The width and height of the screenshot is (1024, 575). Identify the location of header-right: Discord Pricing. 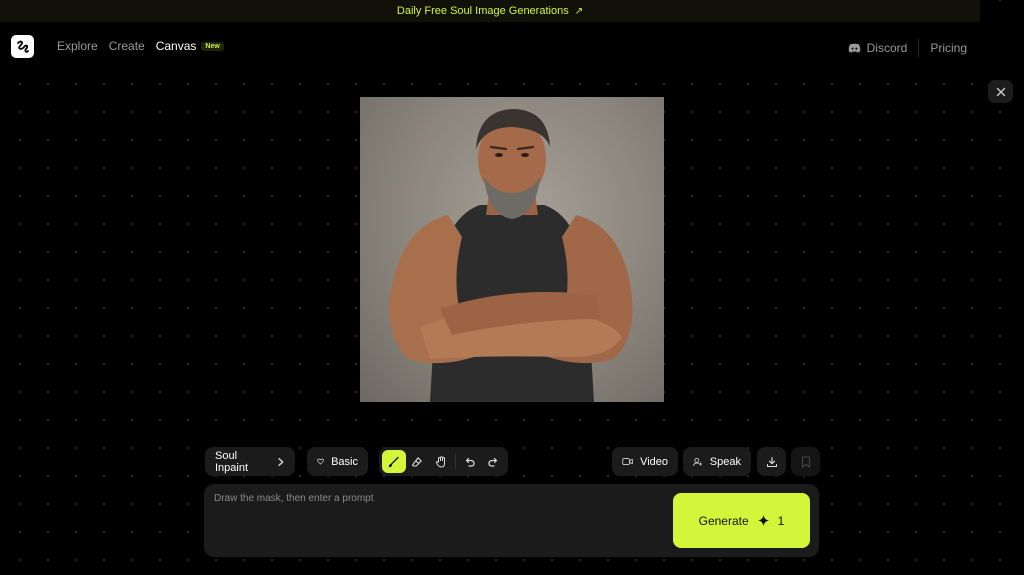
(907, 48).